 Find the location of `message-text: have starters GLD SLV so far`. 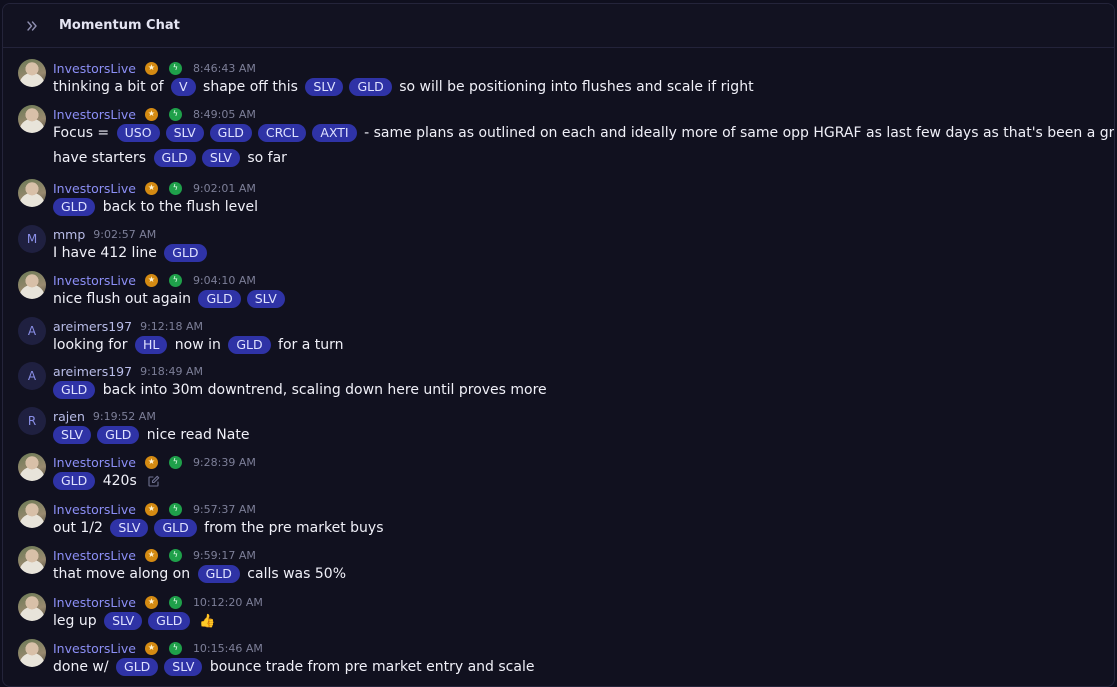

message-text: have starters GLD SLV so far is located at coordinates (170, 158).